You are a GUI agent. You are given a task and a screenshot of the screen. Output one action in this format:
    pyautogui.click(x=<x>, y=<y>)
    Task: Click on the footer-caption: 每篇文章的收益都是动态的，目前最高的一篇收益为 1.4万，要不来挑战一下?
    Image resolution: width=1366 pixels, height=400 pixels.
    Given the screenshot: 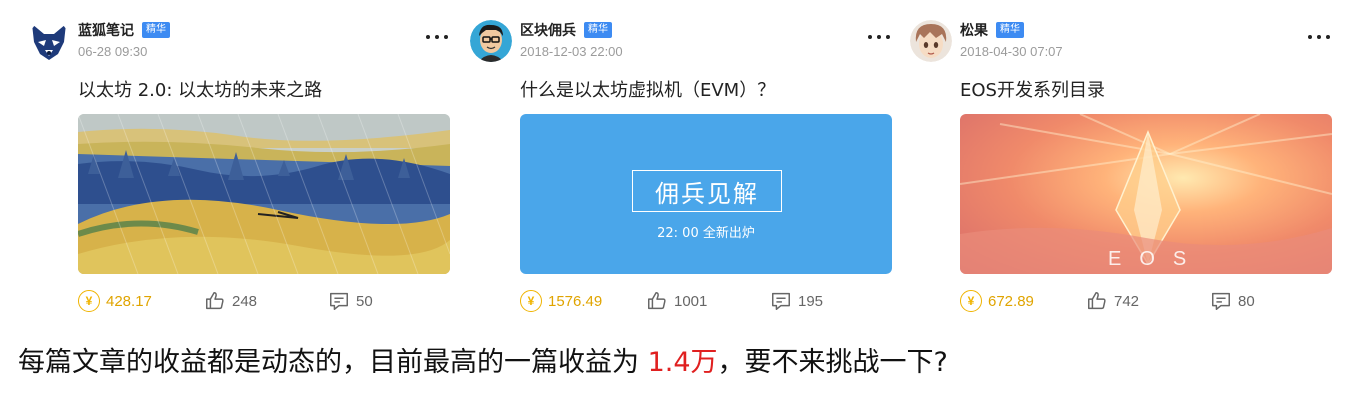 What is the action you would take?
    pyautogui.click(x=483, y=359)
    